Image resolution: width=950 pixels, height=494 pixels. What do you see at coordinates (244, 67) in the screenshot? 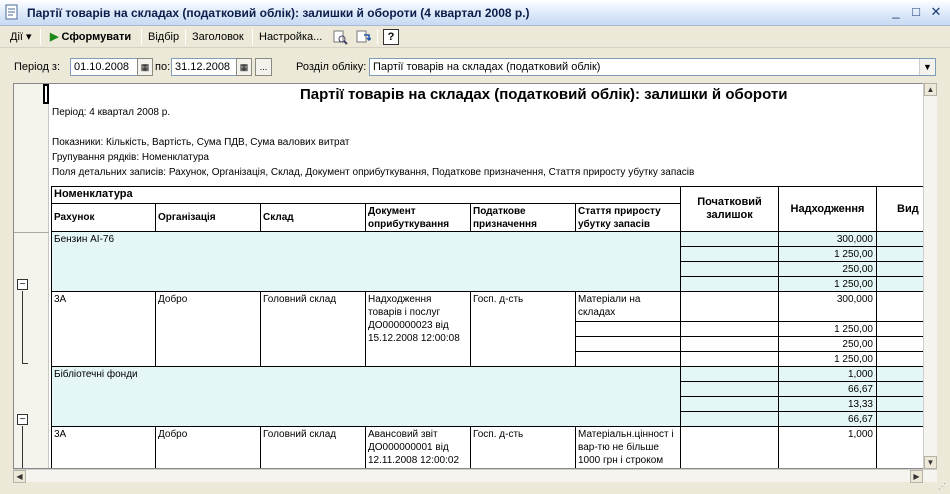
I see `calendar-to-icon: ▦` at bounding box center [244, 67].